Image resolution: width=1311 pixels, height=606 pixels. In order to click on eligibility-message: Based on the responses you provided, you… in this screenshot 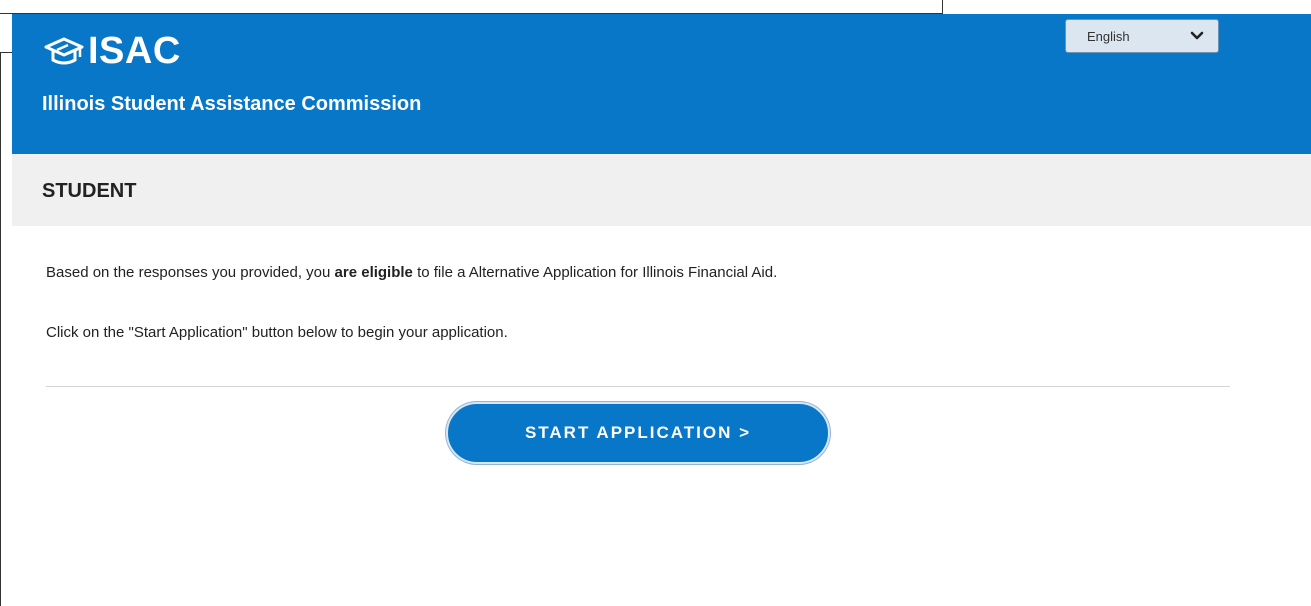, I will do `click(411, 272)`.